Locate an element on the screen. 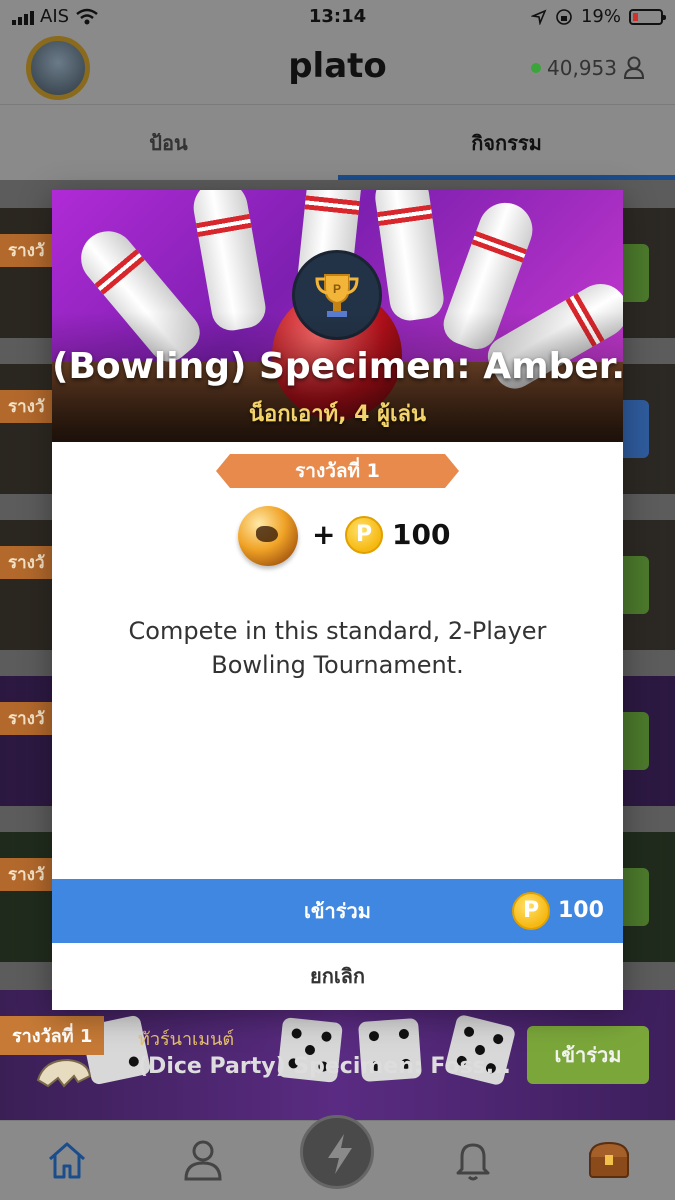 The image size is (675, 1200). bowling-pin is located at coordinates (409, 257).